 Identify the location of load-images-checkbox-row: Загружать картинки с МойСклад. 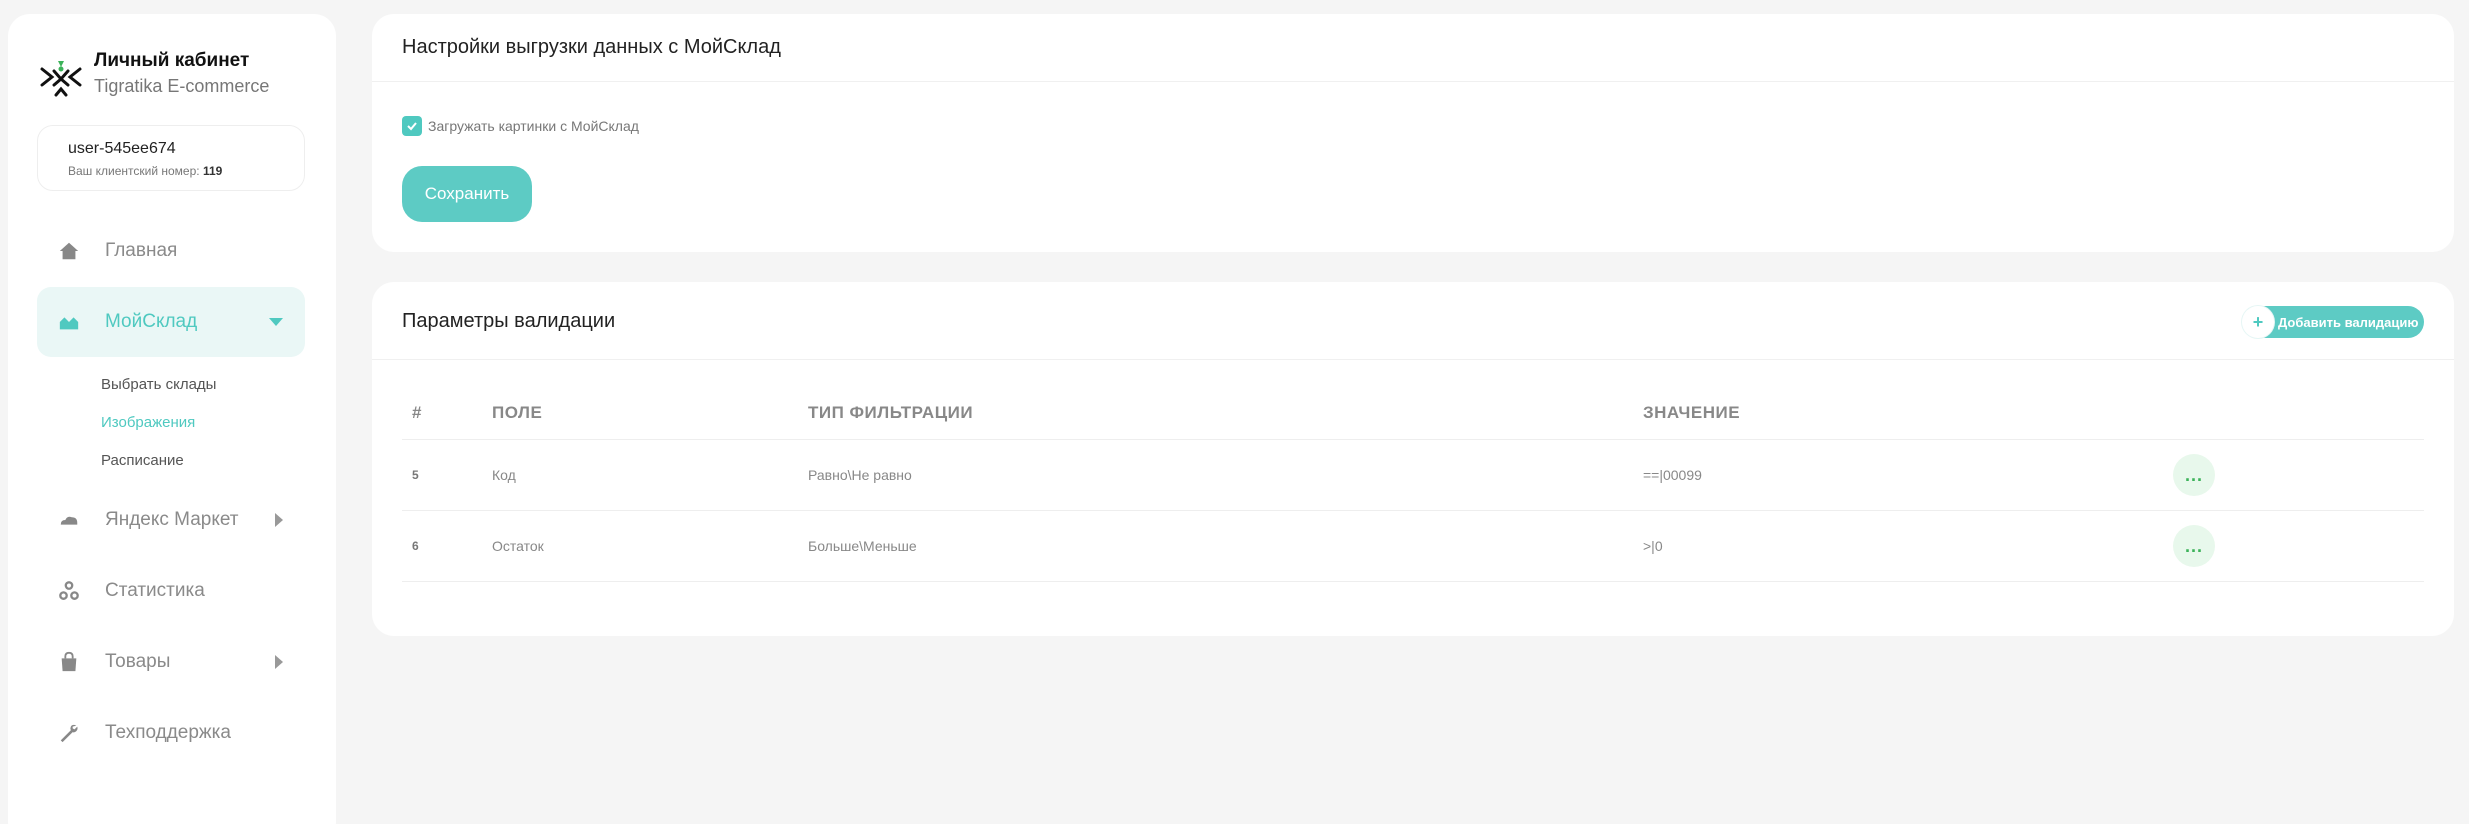
(520, 126).